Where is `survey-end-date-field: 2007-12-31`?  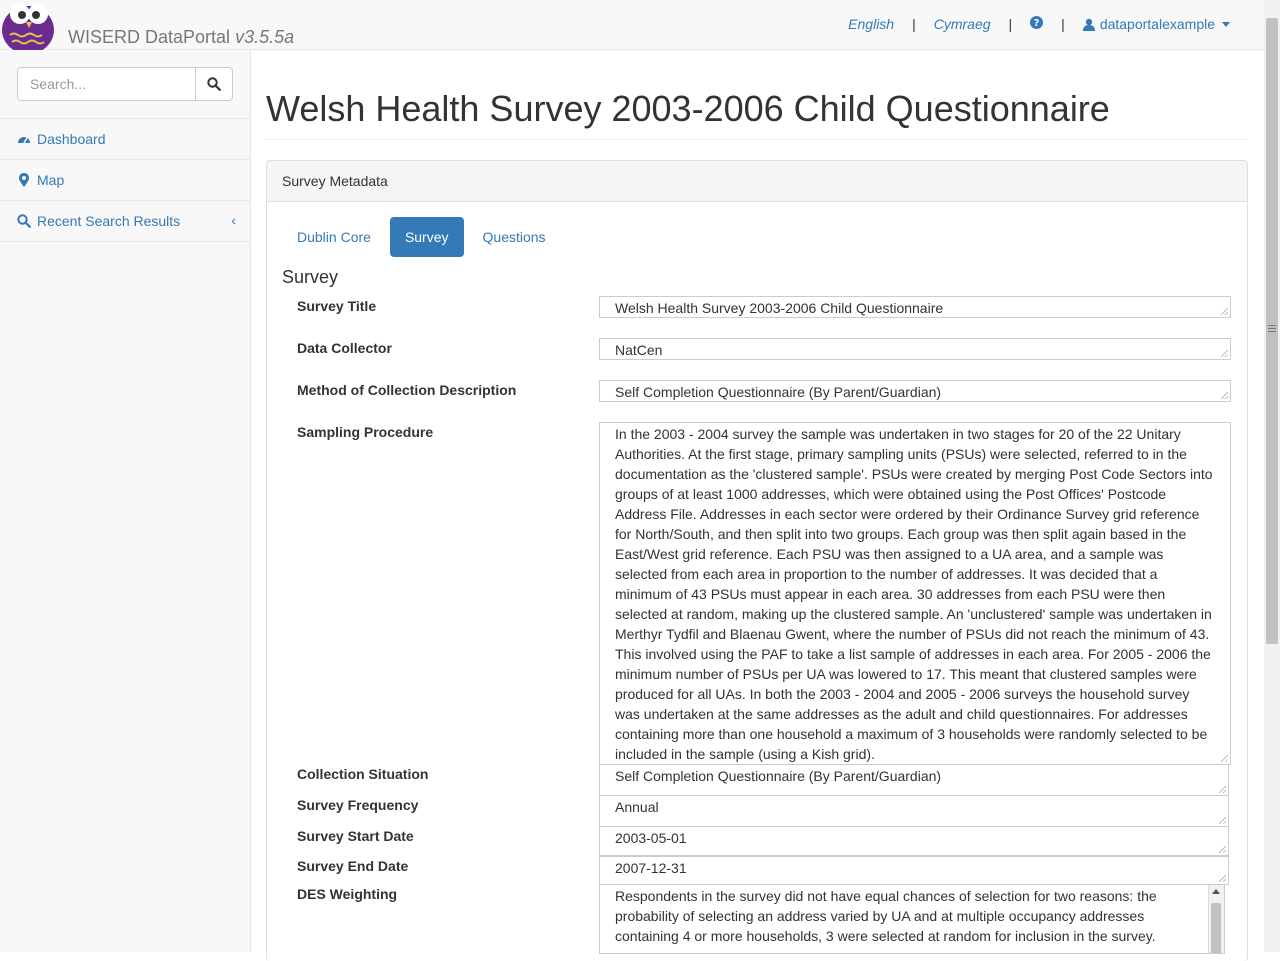 survey-end-date-field: 2007-12-31 is located at coordinates (914, 870).